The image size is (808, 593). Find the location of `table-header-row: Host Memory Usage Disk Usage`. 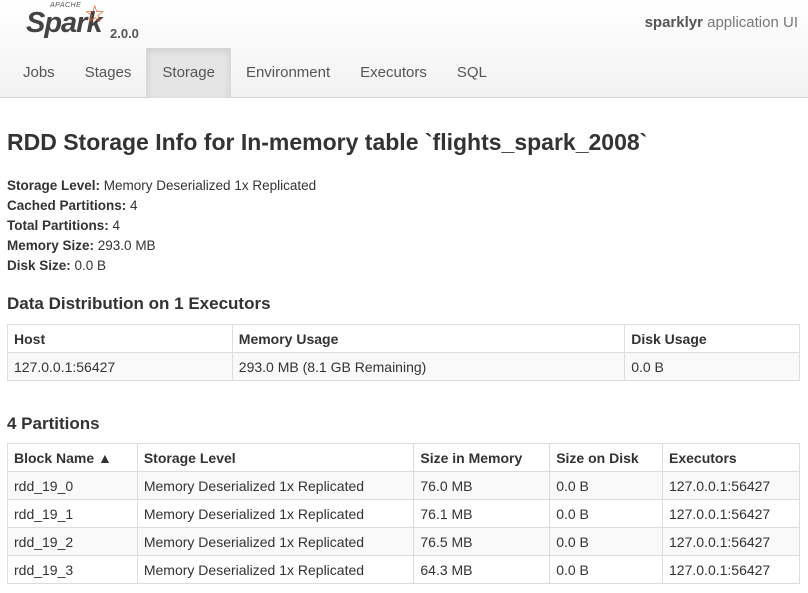

table-header-row: Host Memory Usage Disk Usage is located at coordinates (403, 338).